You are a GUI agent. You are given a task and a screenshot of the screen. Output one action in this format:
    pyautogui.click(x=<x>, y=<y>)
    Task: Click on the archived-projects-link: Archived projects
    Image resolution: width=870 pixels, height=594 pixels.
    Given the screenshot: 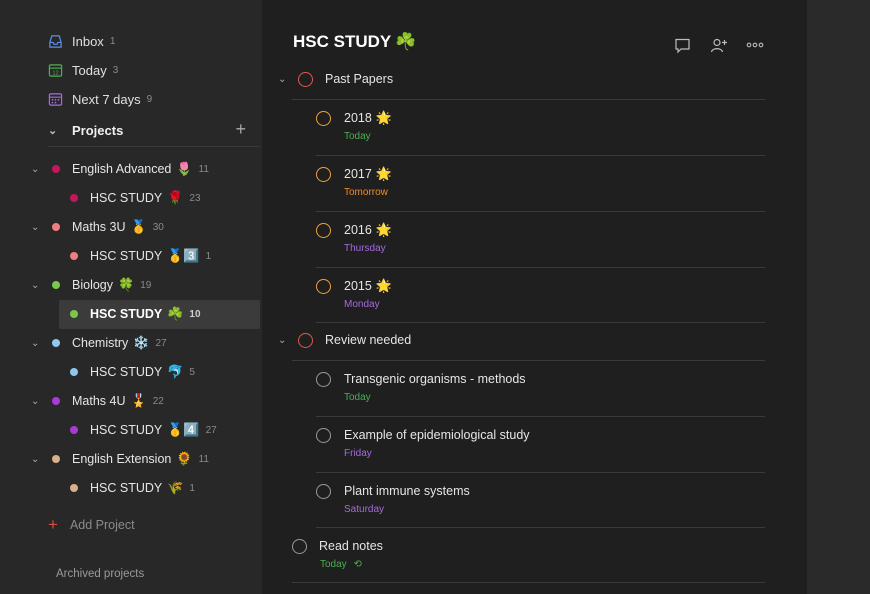 What is the action you would take?
    pyautogui.click(x=100, y=574)
    